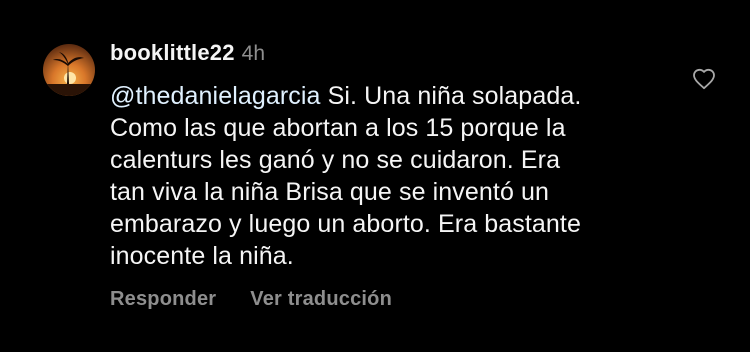  I want to click on comment-line: calenturs les ganó y no se cuidaron. Era, so click(335, 160).